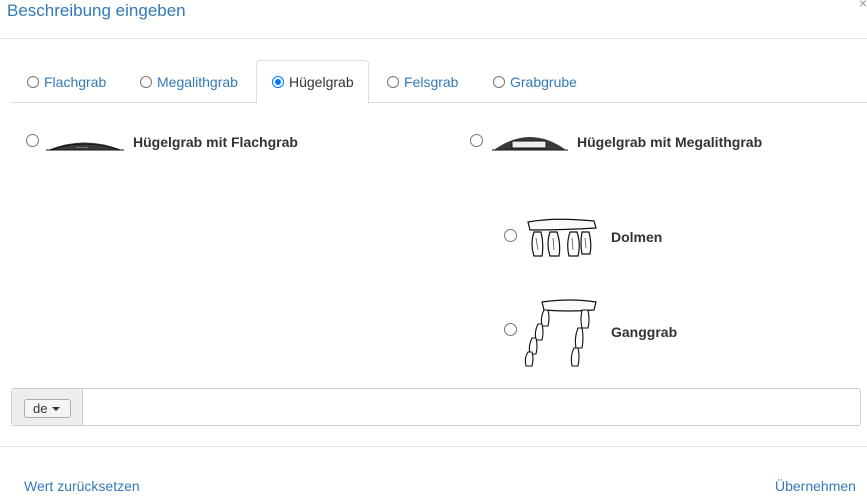  I want to click on option-label: Dolmen, so click(637, 237).